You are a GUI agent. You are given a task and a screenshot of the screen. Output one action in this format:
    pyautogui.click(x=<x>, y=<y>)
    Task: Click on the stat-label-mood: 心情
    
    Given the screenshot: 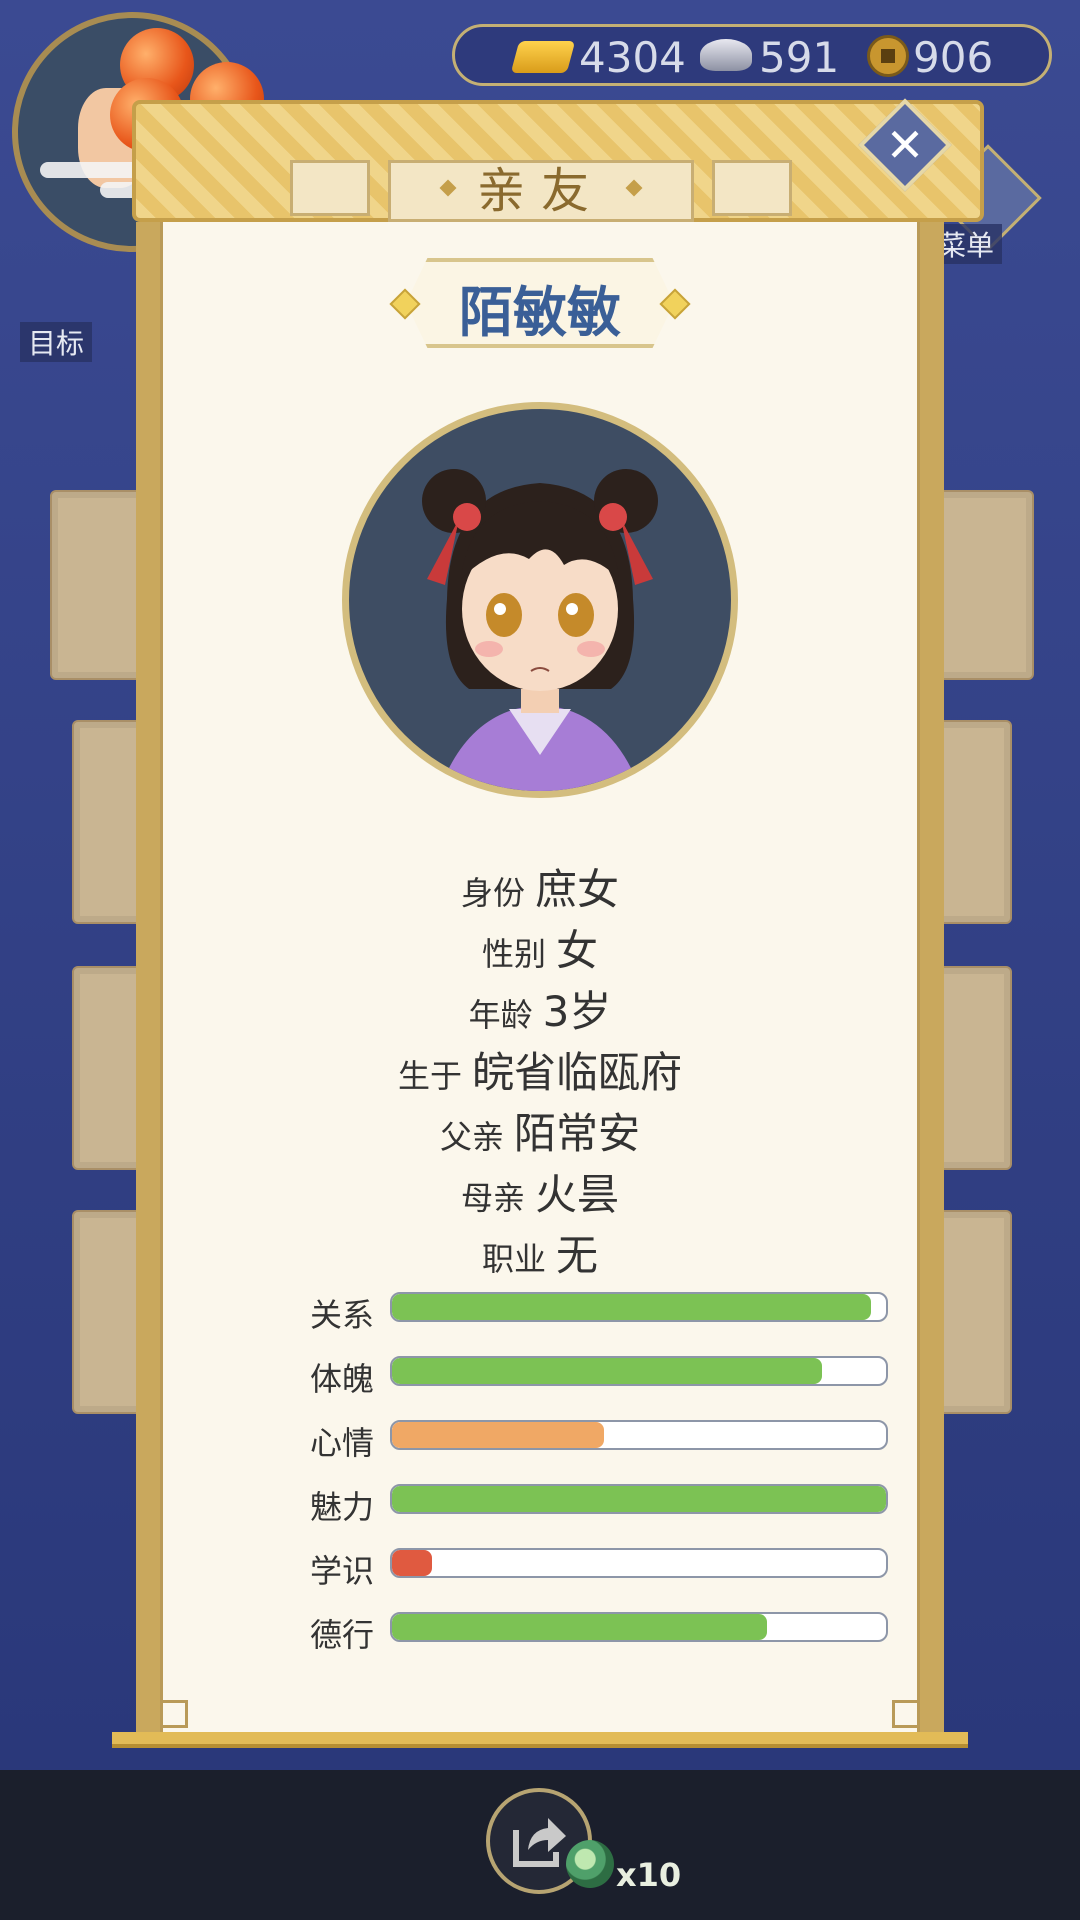 What is the action you would take?
    pyautogui.click(x=342, y=1443)
    